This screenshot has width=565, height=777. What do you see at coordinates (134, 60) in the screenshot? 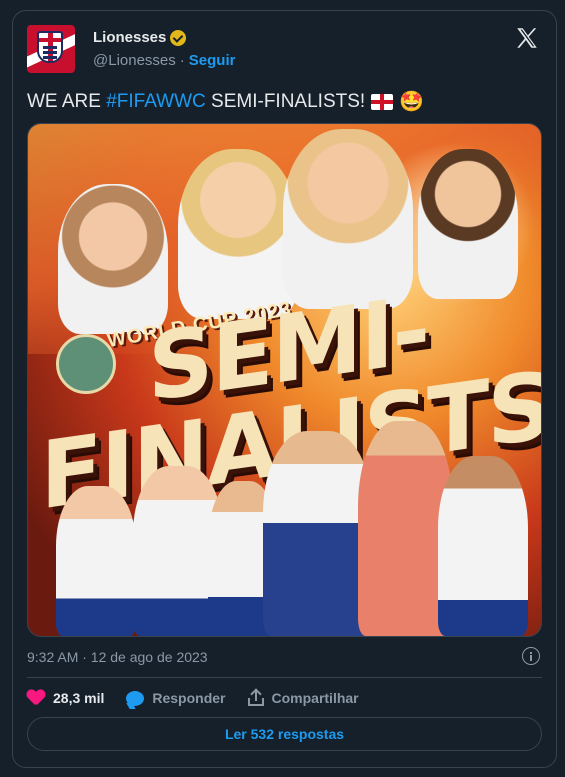
I see `author-handle: @Lionesses` at bounding box center [134, 60].